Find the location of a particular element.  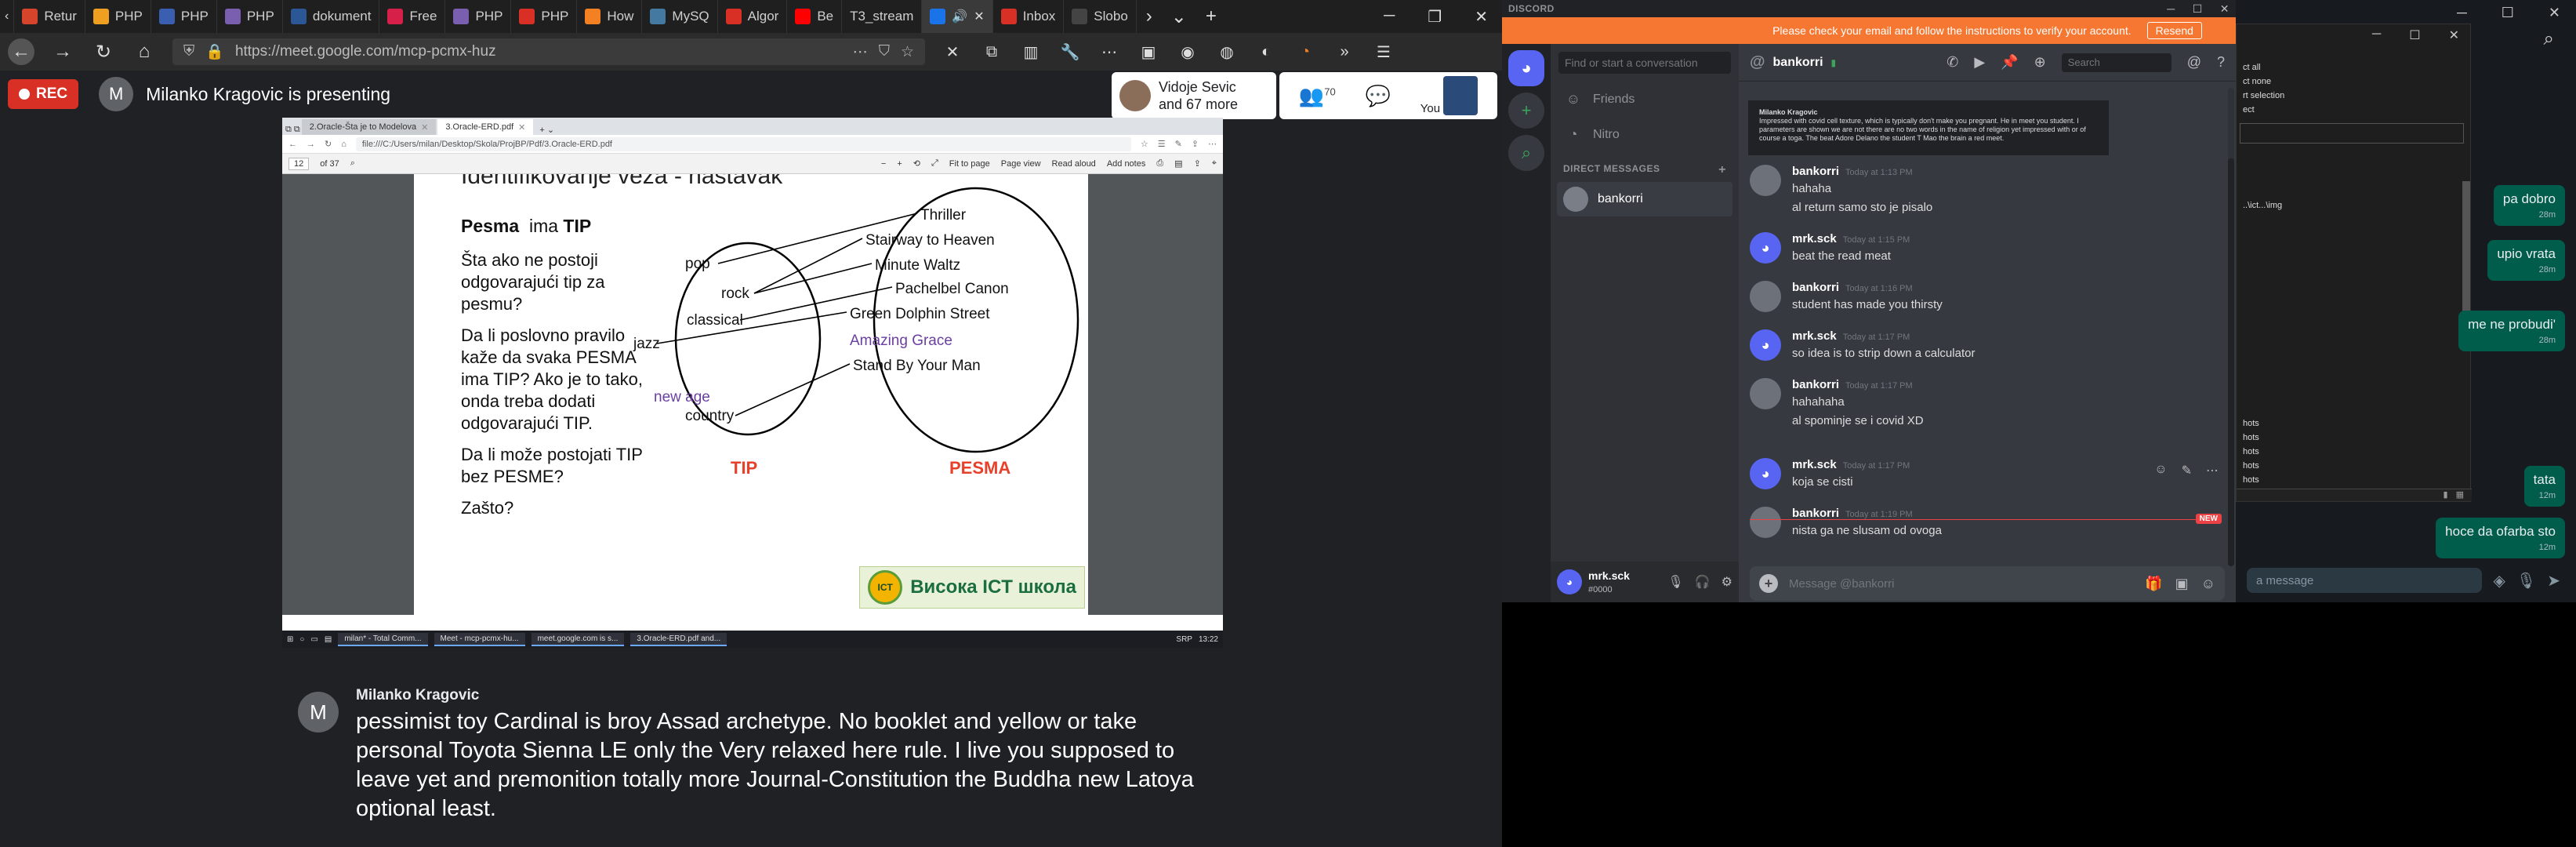

menu-item: rt selection is located at coordinates (2354, 96).